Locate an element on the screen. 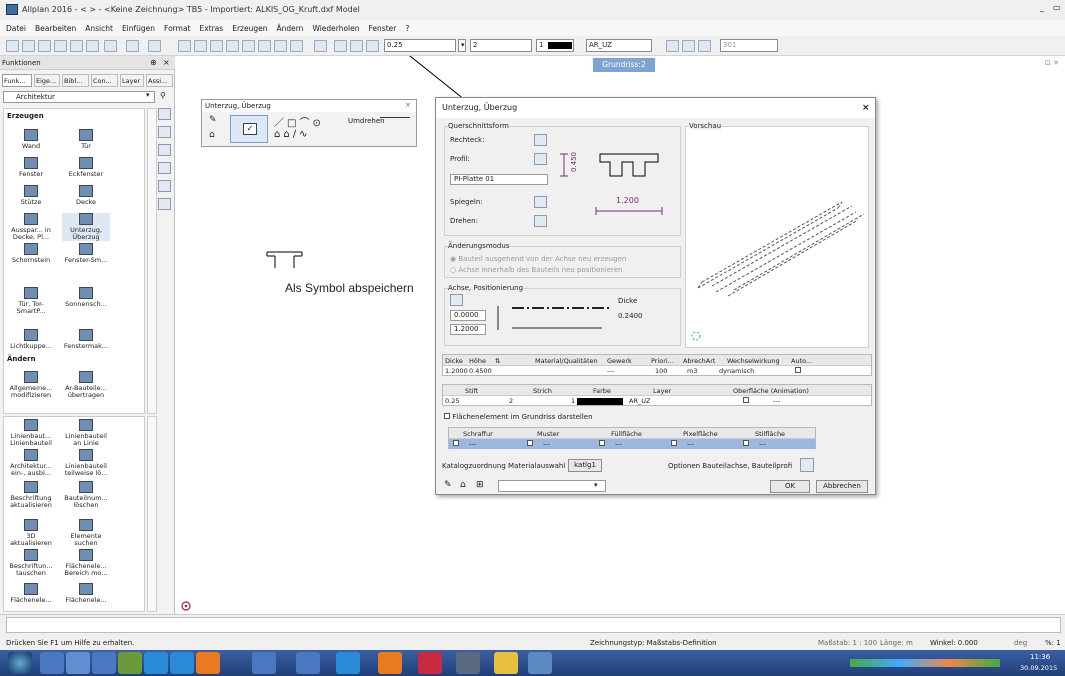  dialog-close-icon: × is located at coordinates (866, 108).